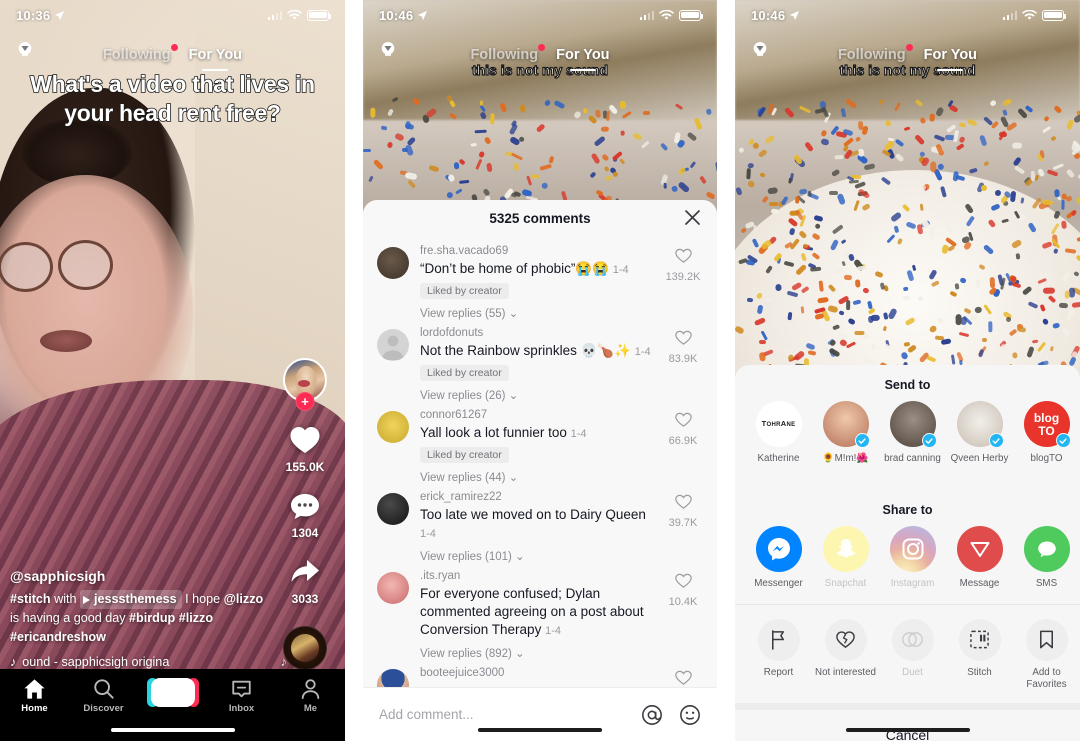 Image resolution: width=1080 pixels, height=741 pixels. I want to click on create-plus-icon: +, so click(172, 692).